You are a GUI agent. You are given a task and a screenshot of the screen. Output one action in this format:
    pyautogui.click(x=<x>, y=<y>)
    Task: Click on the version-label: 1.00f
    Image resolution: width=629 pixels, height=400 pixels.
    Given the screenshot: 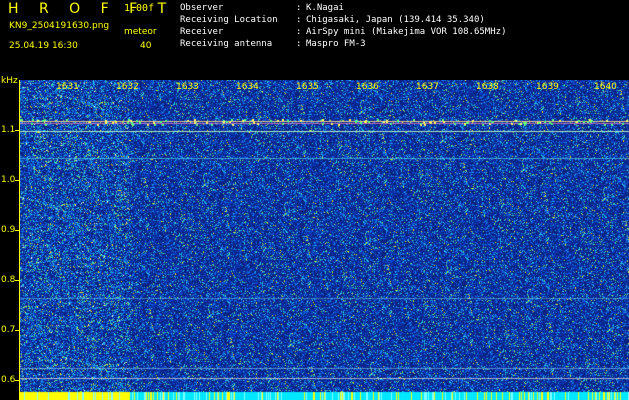 What is the action you would take?
    pyautogui.click(x=139, y=8)
    